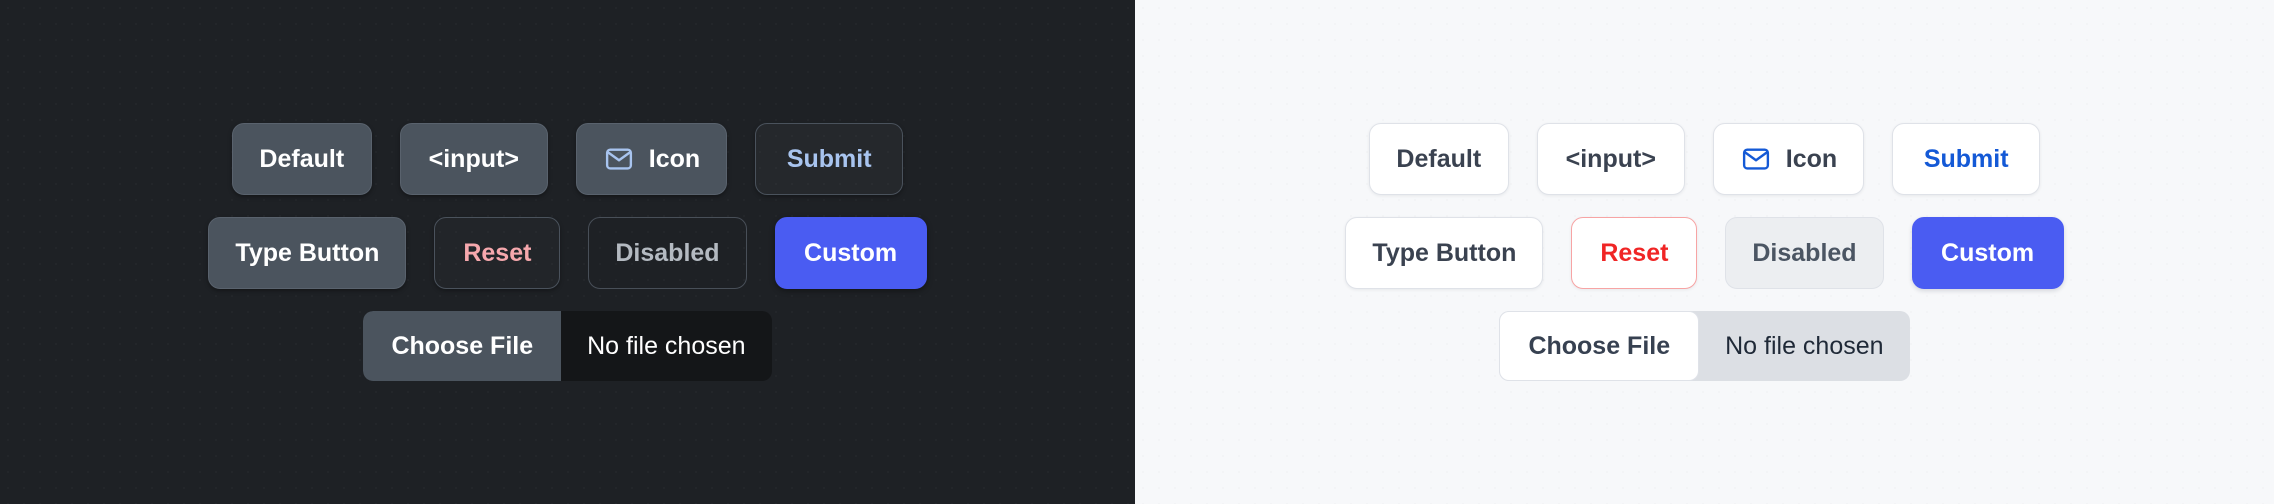 The image size is (2274, 504). I want to click on dark-default-button: Default, so click(301, 159).